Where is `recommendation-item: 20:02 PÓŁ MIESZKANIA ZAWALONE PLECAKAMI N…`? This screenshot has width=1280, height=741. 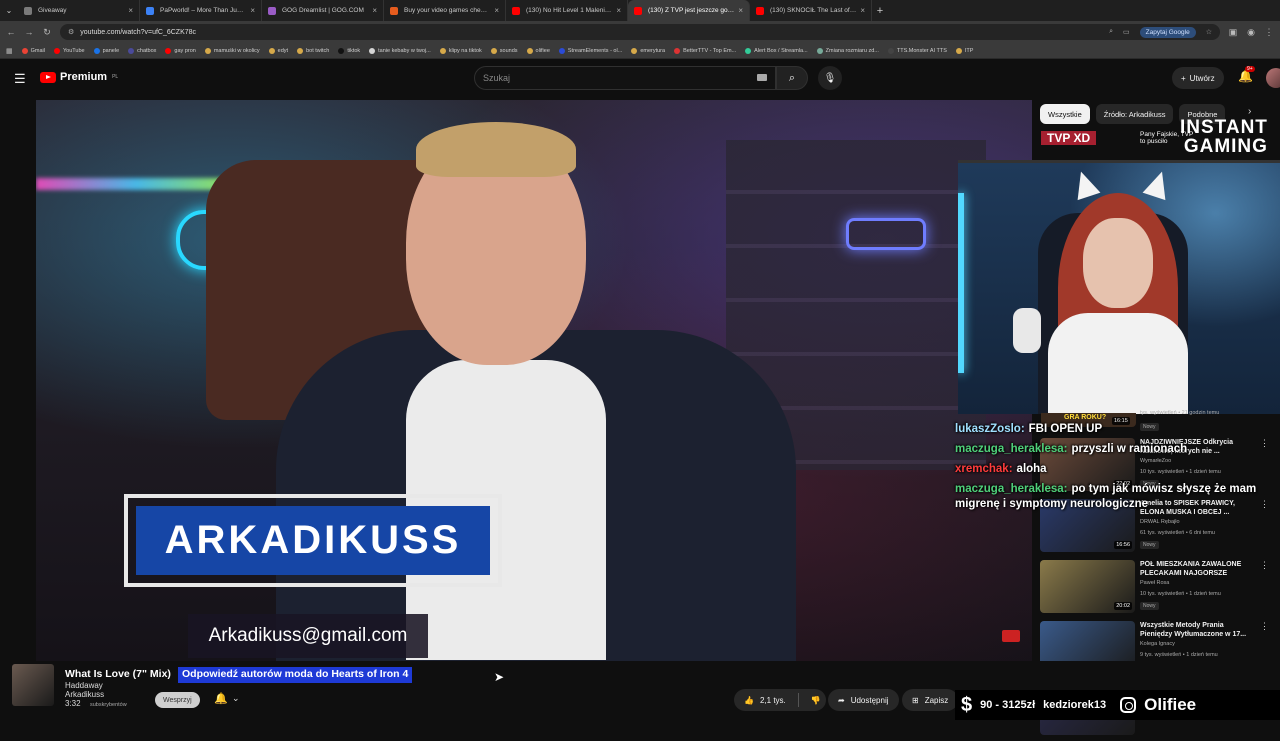 recommendation-item: 20:02 PÓŁ MIESZKANIA ZAWALONE PLECAKAMI N… is located at coordinates (1155, 588).